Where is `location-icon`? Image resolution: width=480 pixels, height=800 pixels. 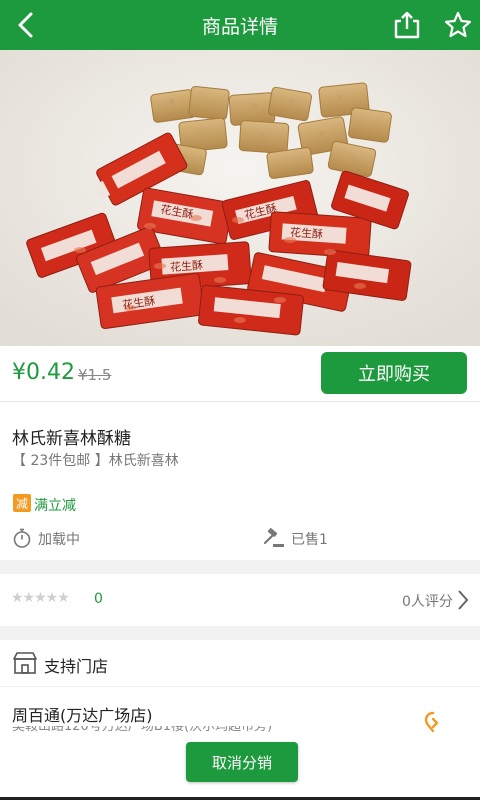 location-icon is located at coordinates (433, 722).